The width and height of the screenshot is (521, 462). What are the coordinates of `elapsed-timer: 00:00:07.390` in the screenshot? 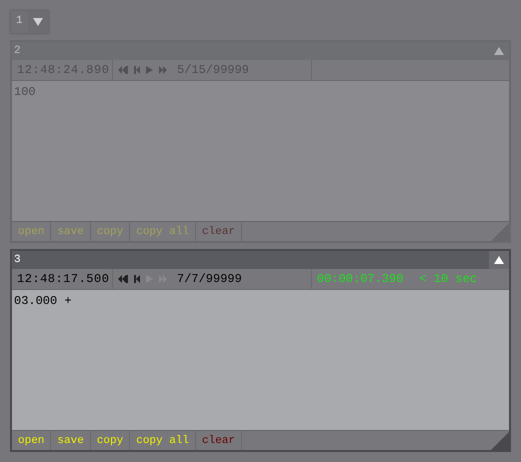 It's located at (360, 279).